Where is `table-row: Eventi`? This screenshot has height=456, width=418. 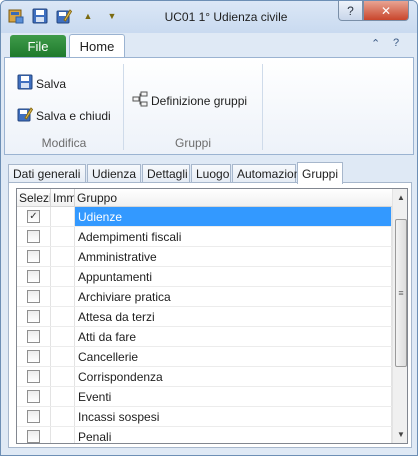
table-row: Eventi is located at coordinates (204, 397).